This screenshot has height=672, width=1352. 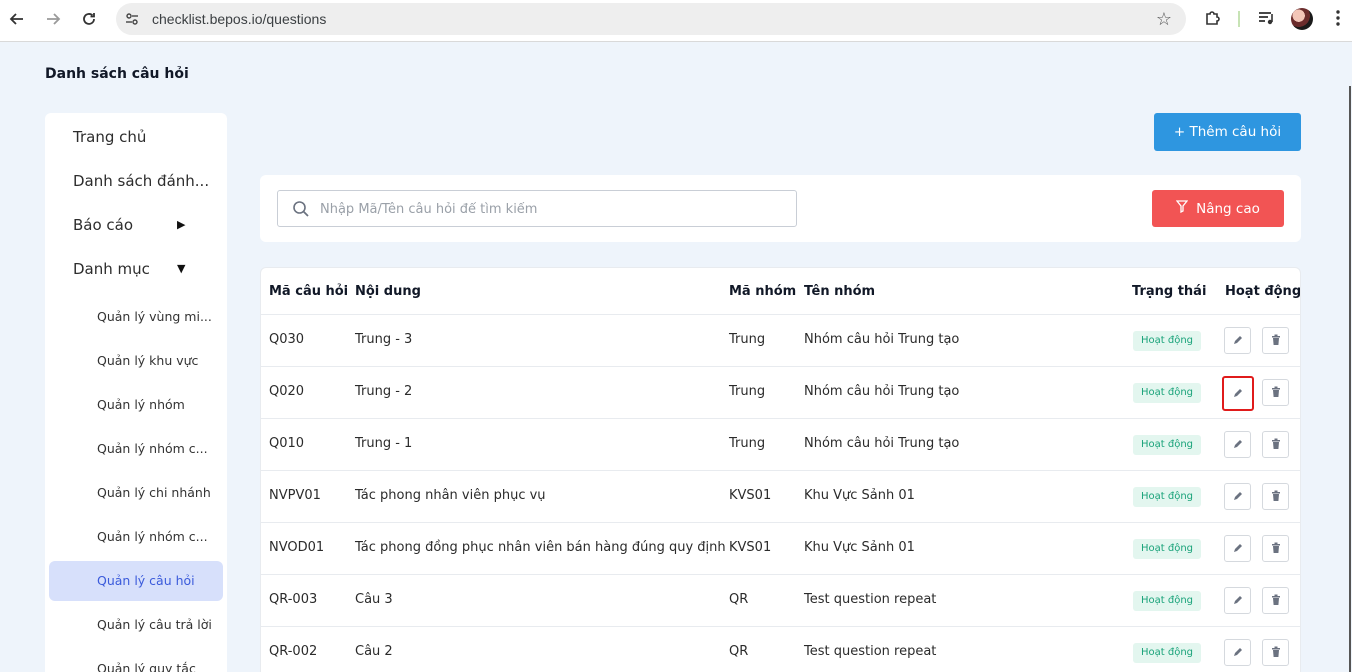 What do you see at coordinates (839, 291) in the screenshot?
I see `column-header-group-name: Tên nhóm` at bounding box center [839, 291].